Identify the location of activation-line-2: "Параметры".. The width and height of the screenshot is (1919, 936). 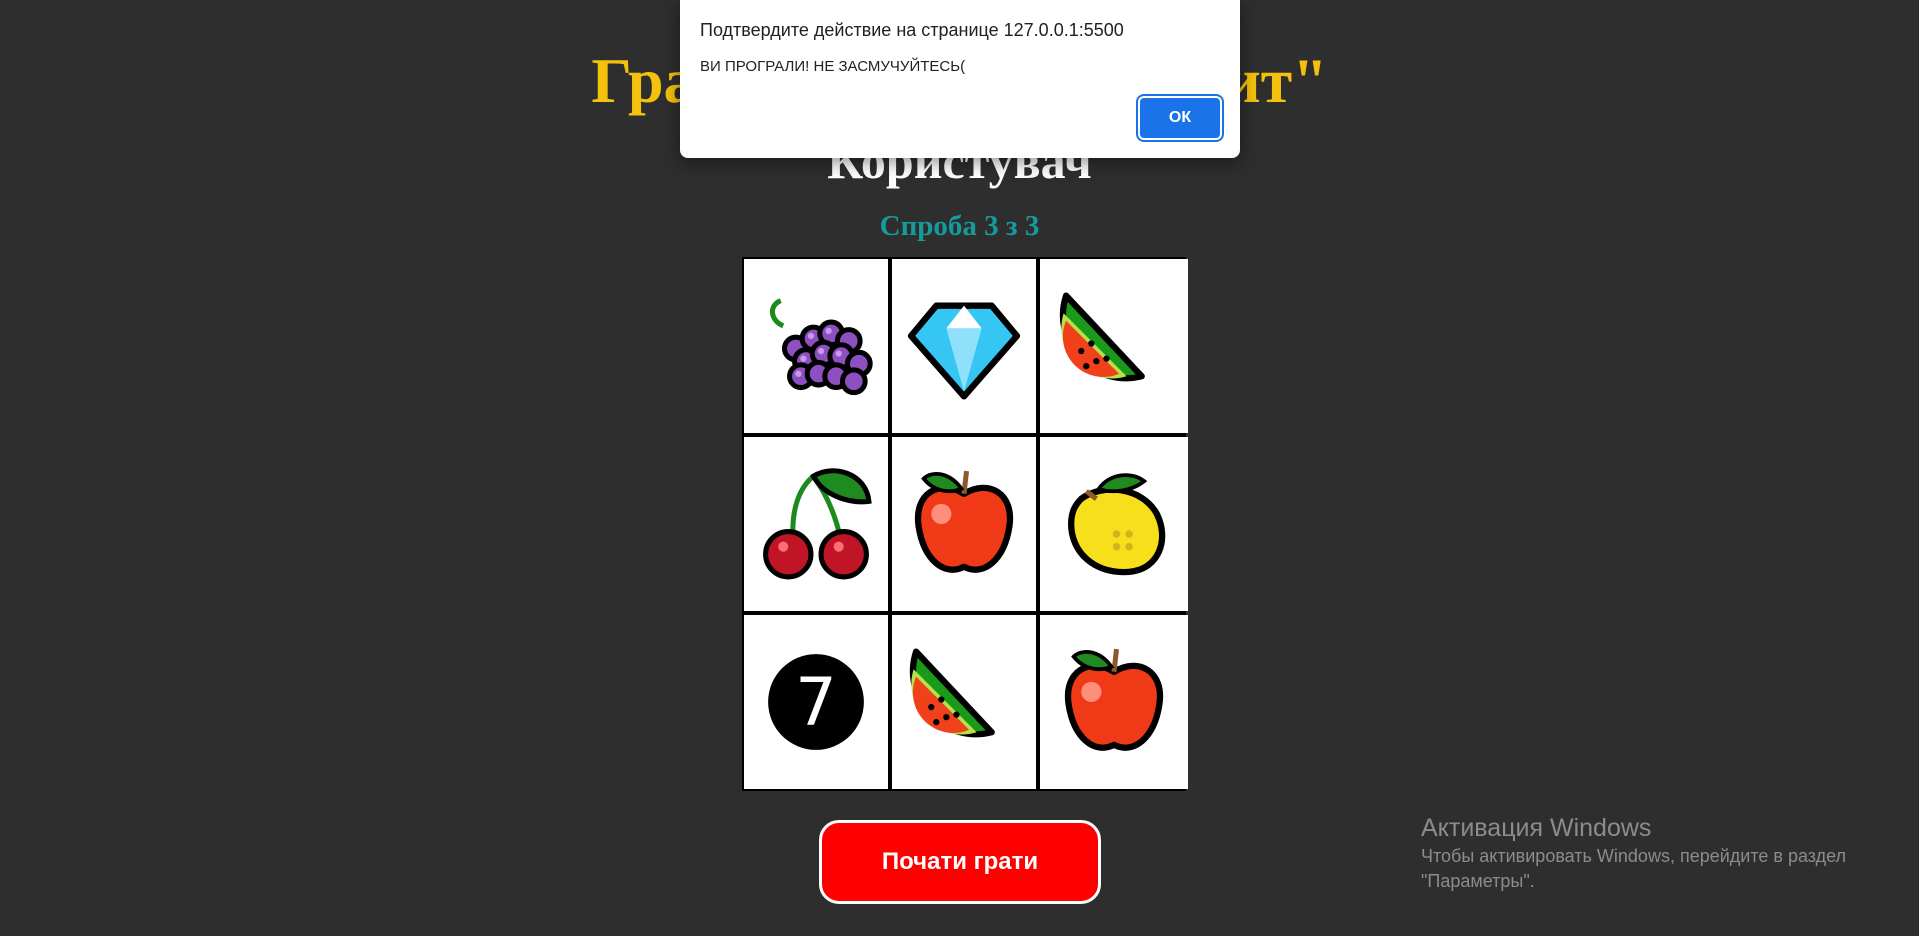
(1478, 881).